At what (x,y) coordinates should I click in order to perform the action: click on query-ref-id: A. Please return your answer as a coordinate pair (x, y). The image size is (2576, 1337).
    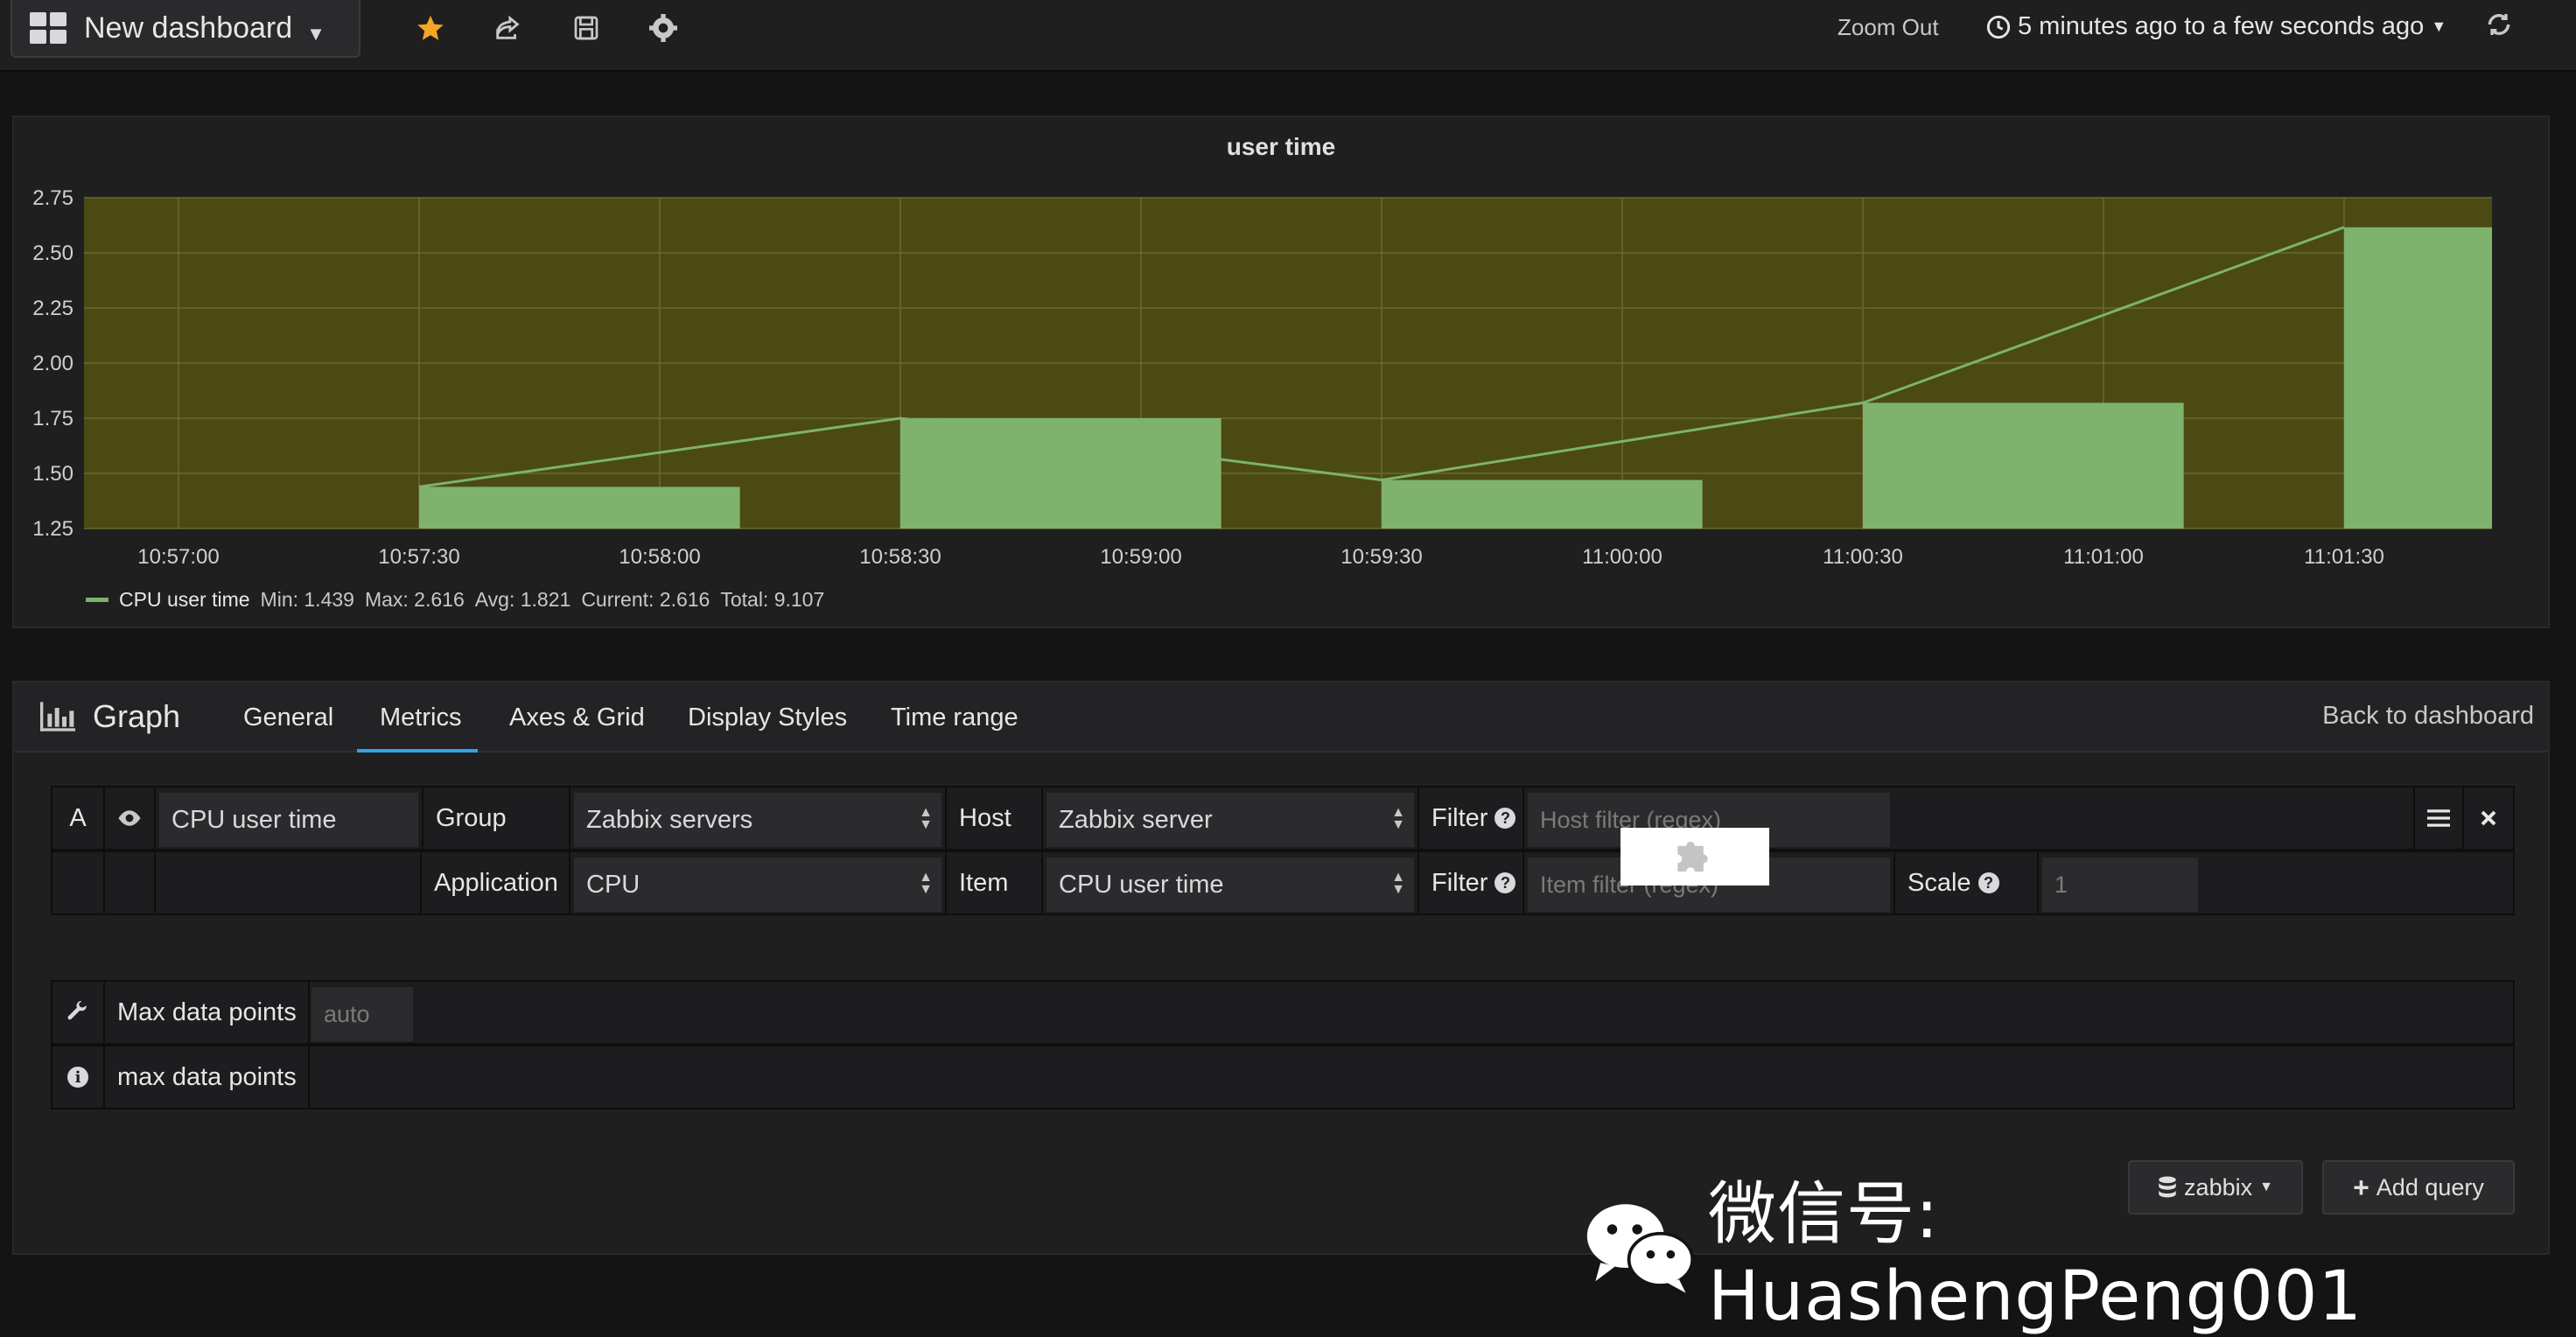
    Looking at the image, I should click on (78, 818).